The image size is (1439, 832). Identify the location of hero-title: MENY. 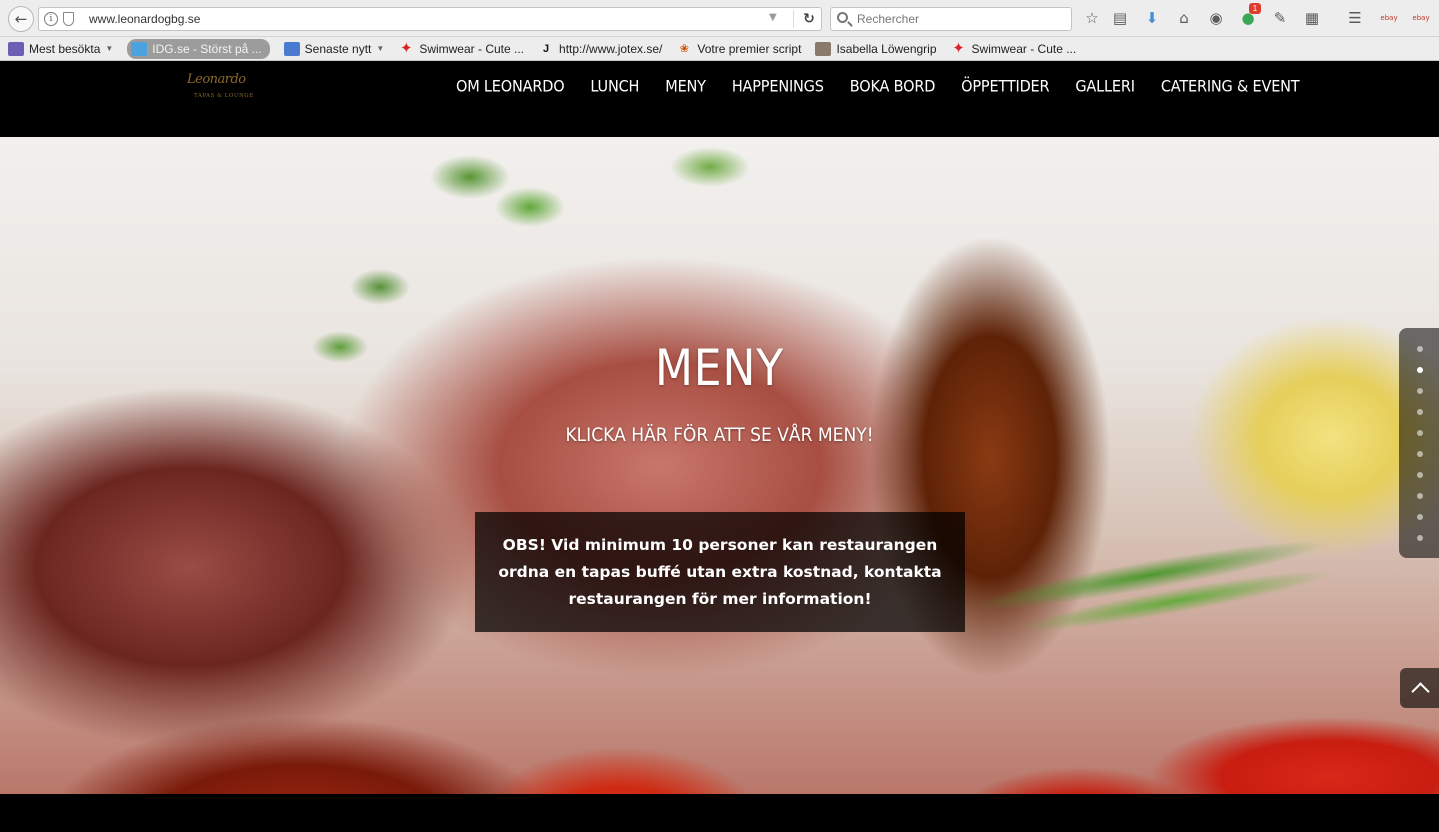
(719, 368).